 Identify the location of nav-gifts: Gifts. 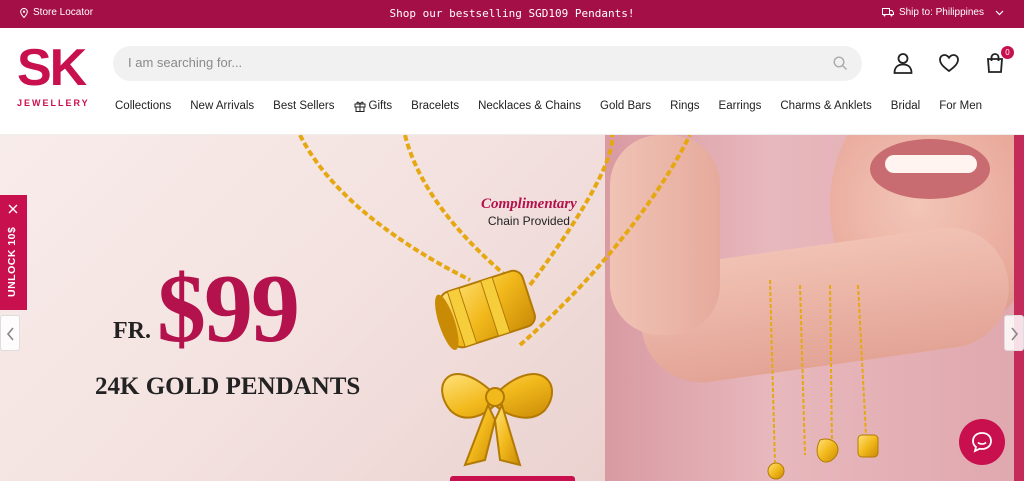
(373, 106).